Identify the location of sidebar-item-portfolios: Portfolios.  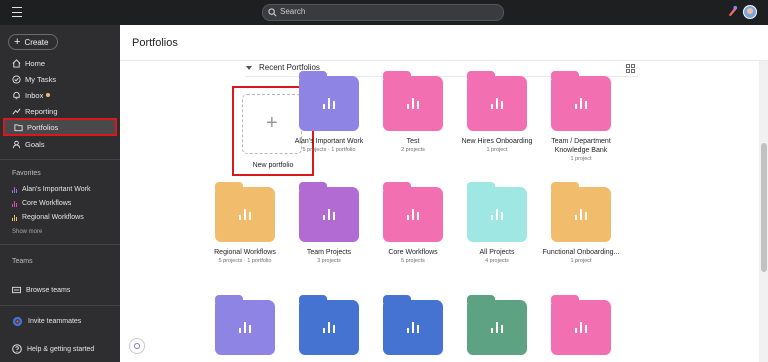
(60, 127).